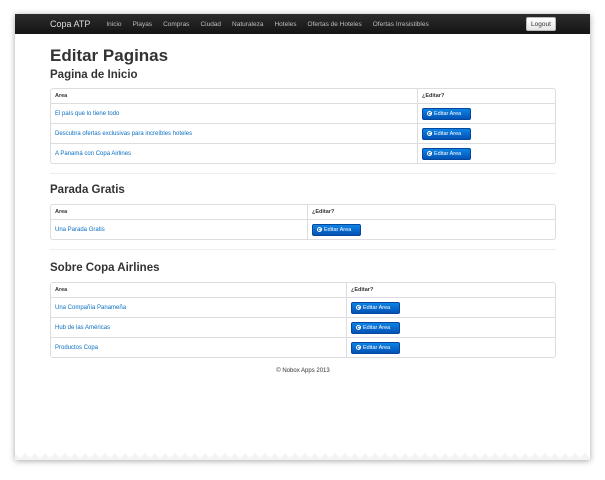 This screenshot has height=480, width=605. Describe the element at coordinates (82, 328) in the screenshot. I see `area-link: Hub de las Américas` at that location.